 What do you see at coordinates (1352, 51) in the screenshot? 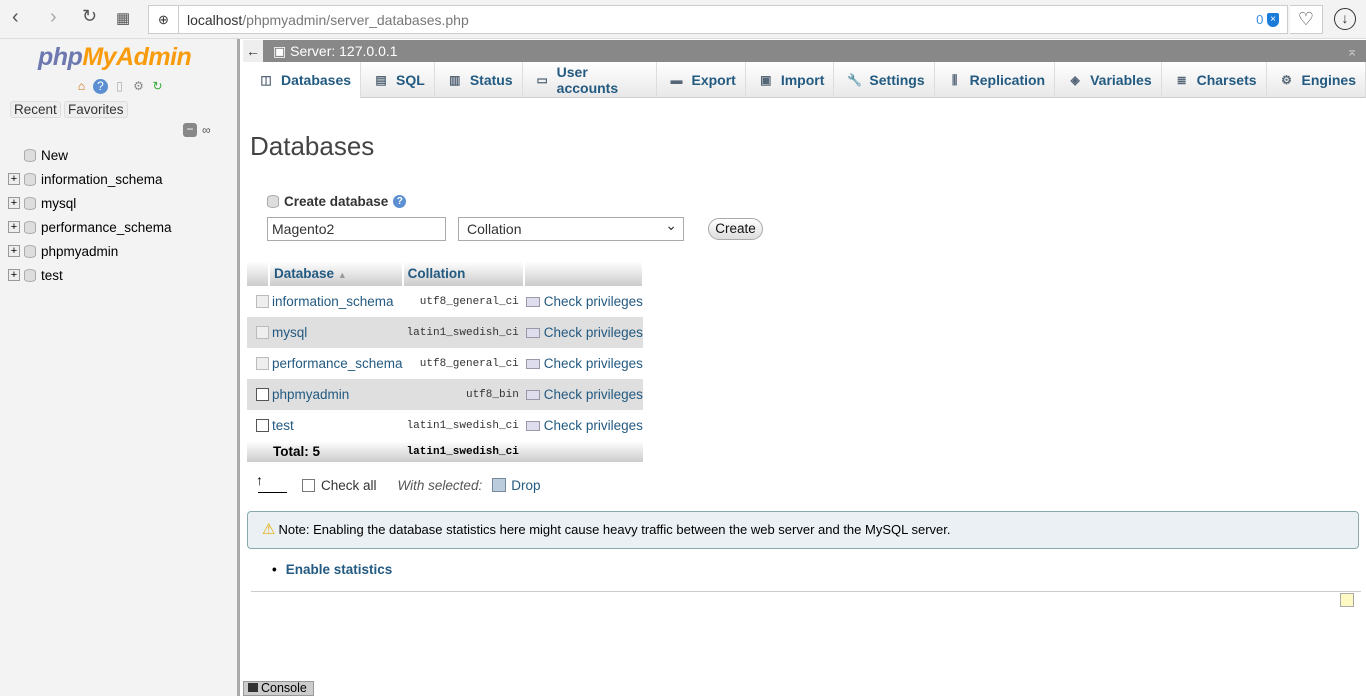
I see `scroll-top-icon: ⌅` at bounding box center [1352, 51].